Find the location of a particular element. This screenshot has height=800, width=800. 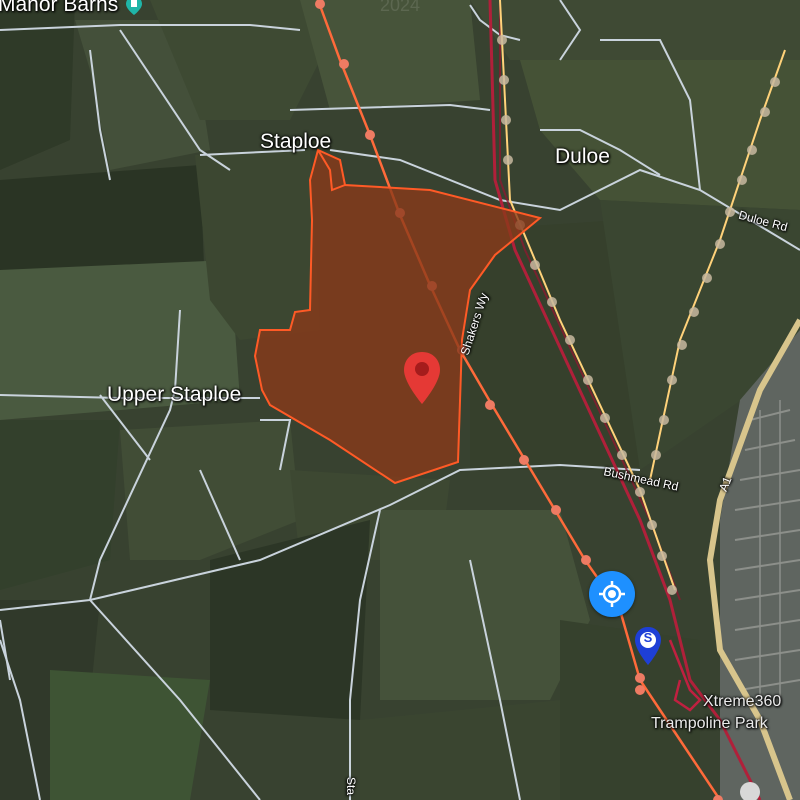

location-pin-icon is located at coordinates (422, 378).